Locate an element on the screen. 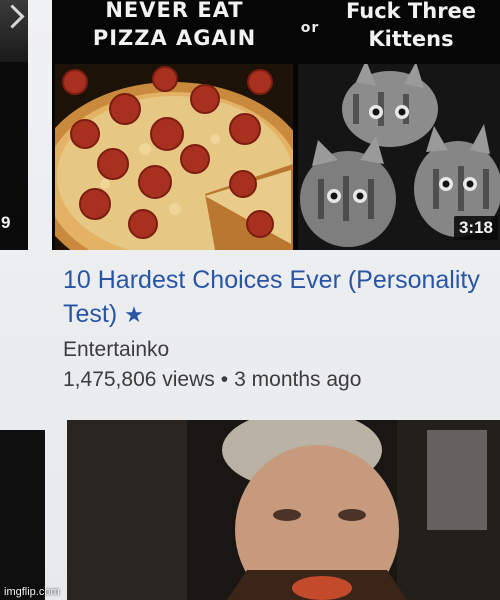  pizza-image is located at coordinates (174, 157).